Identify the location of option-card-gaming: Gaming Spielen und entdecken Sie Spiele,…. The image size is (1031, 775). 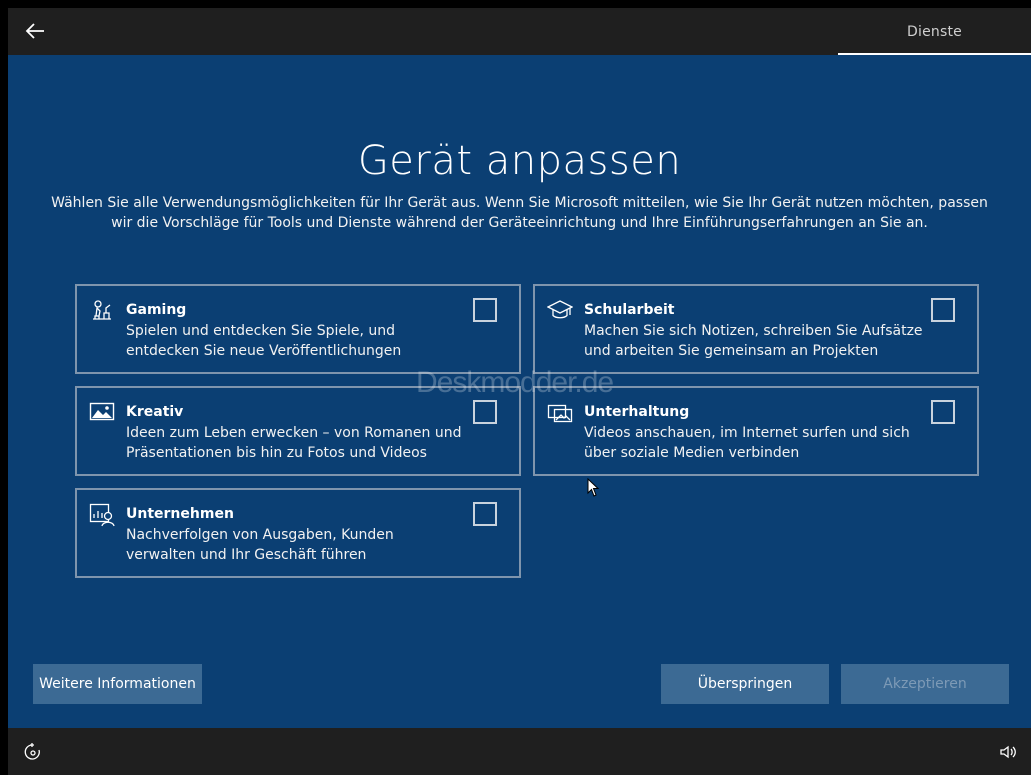
(298, 329).